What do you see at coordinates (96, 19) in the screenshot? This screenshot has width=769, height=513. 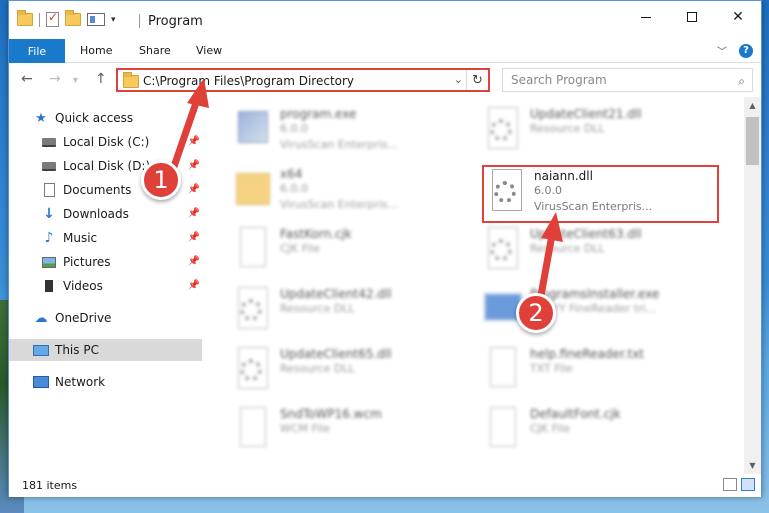 I see `view-options-icon` at bounding box center [96, 19].